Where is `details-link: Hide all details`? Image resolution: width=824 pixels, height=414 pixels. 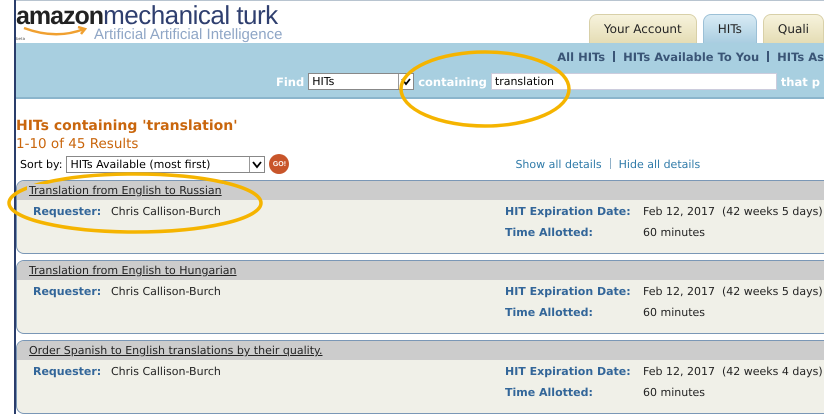
details-link: Hide all details is located at coordinates (659, 164).